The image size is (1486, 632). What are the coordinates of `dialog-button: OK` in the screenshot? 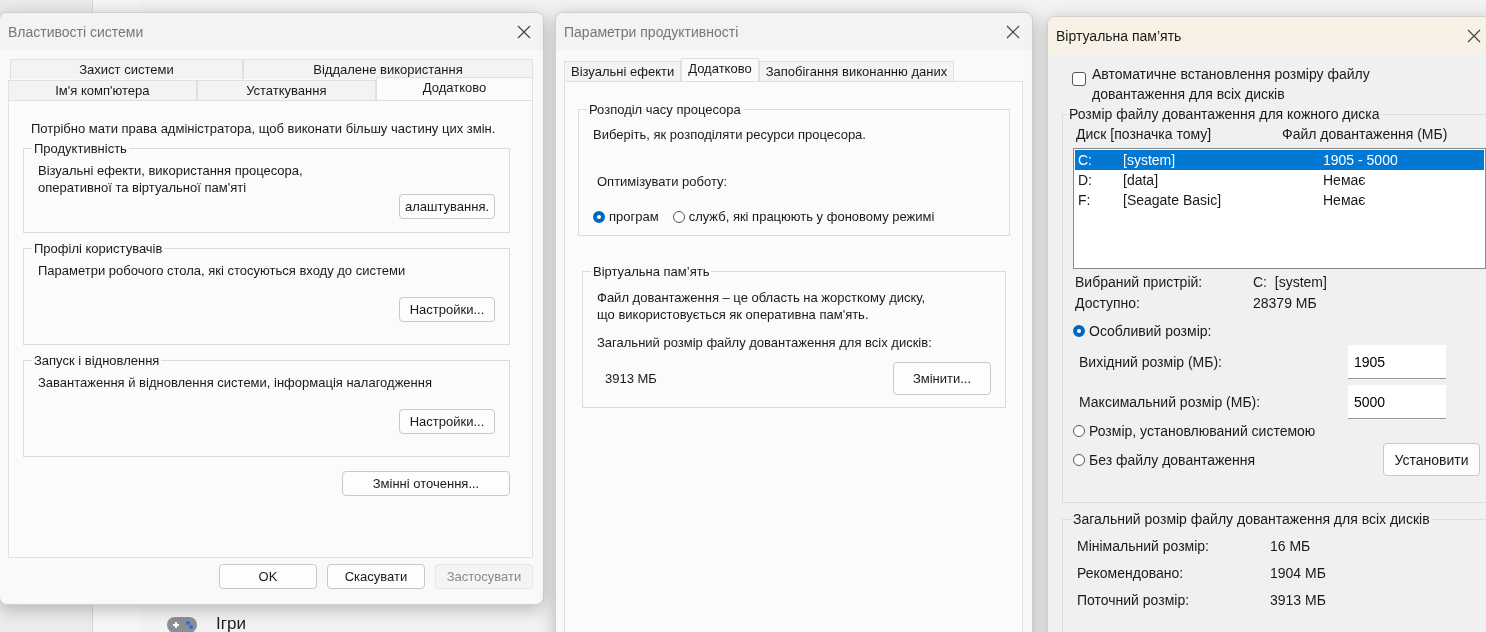 It's located at (268, 576).